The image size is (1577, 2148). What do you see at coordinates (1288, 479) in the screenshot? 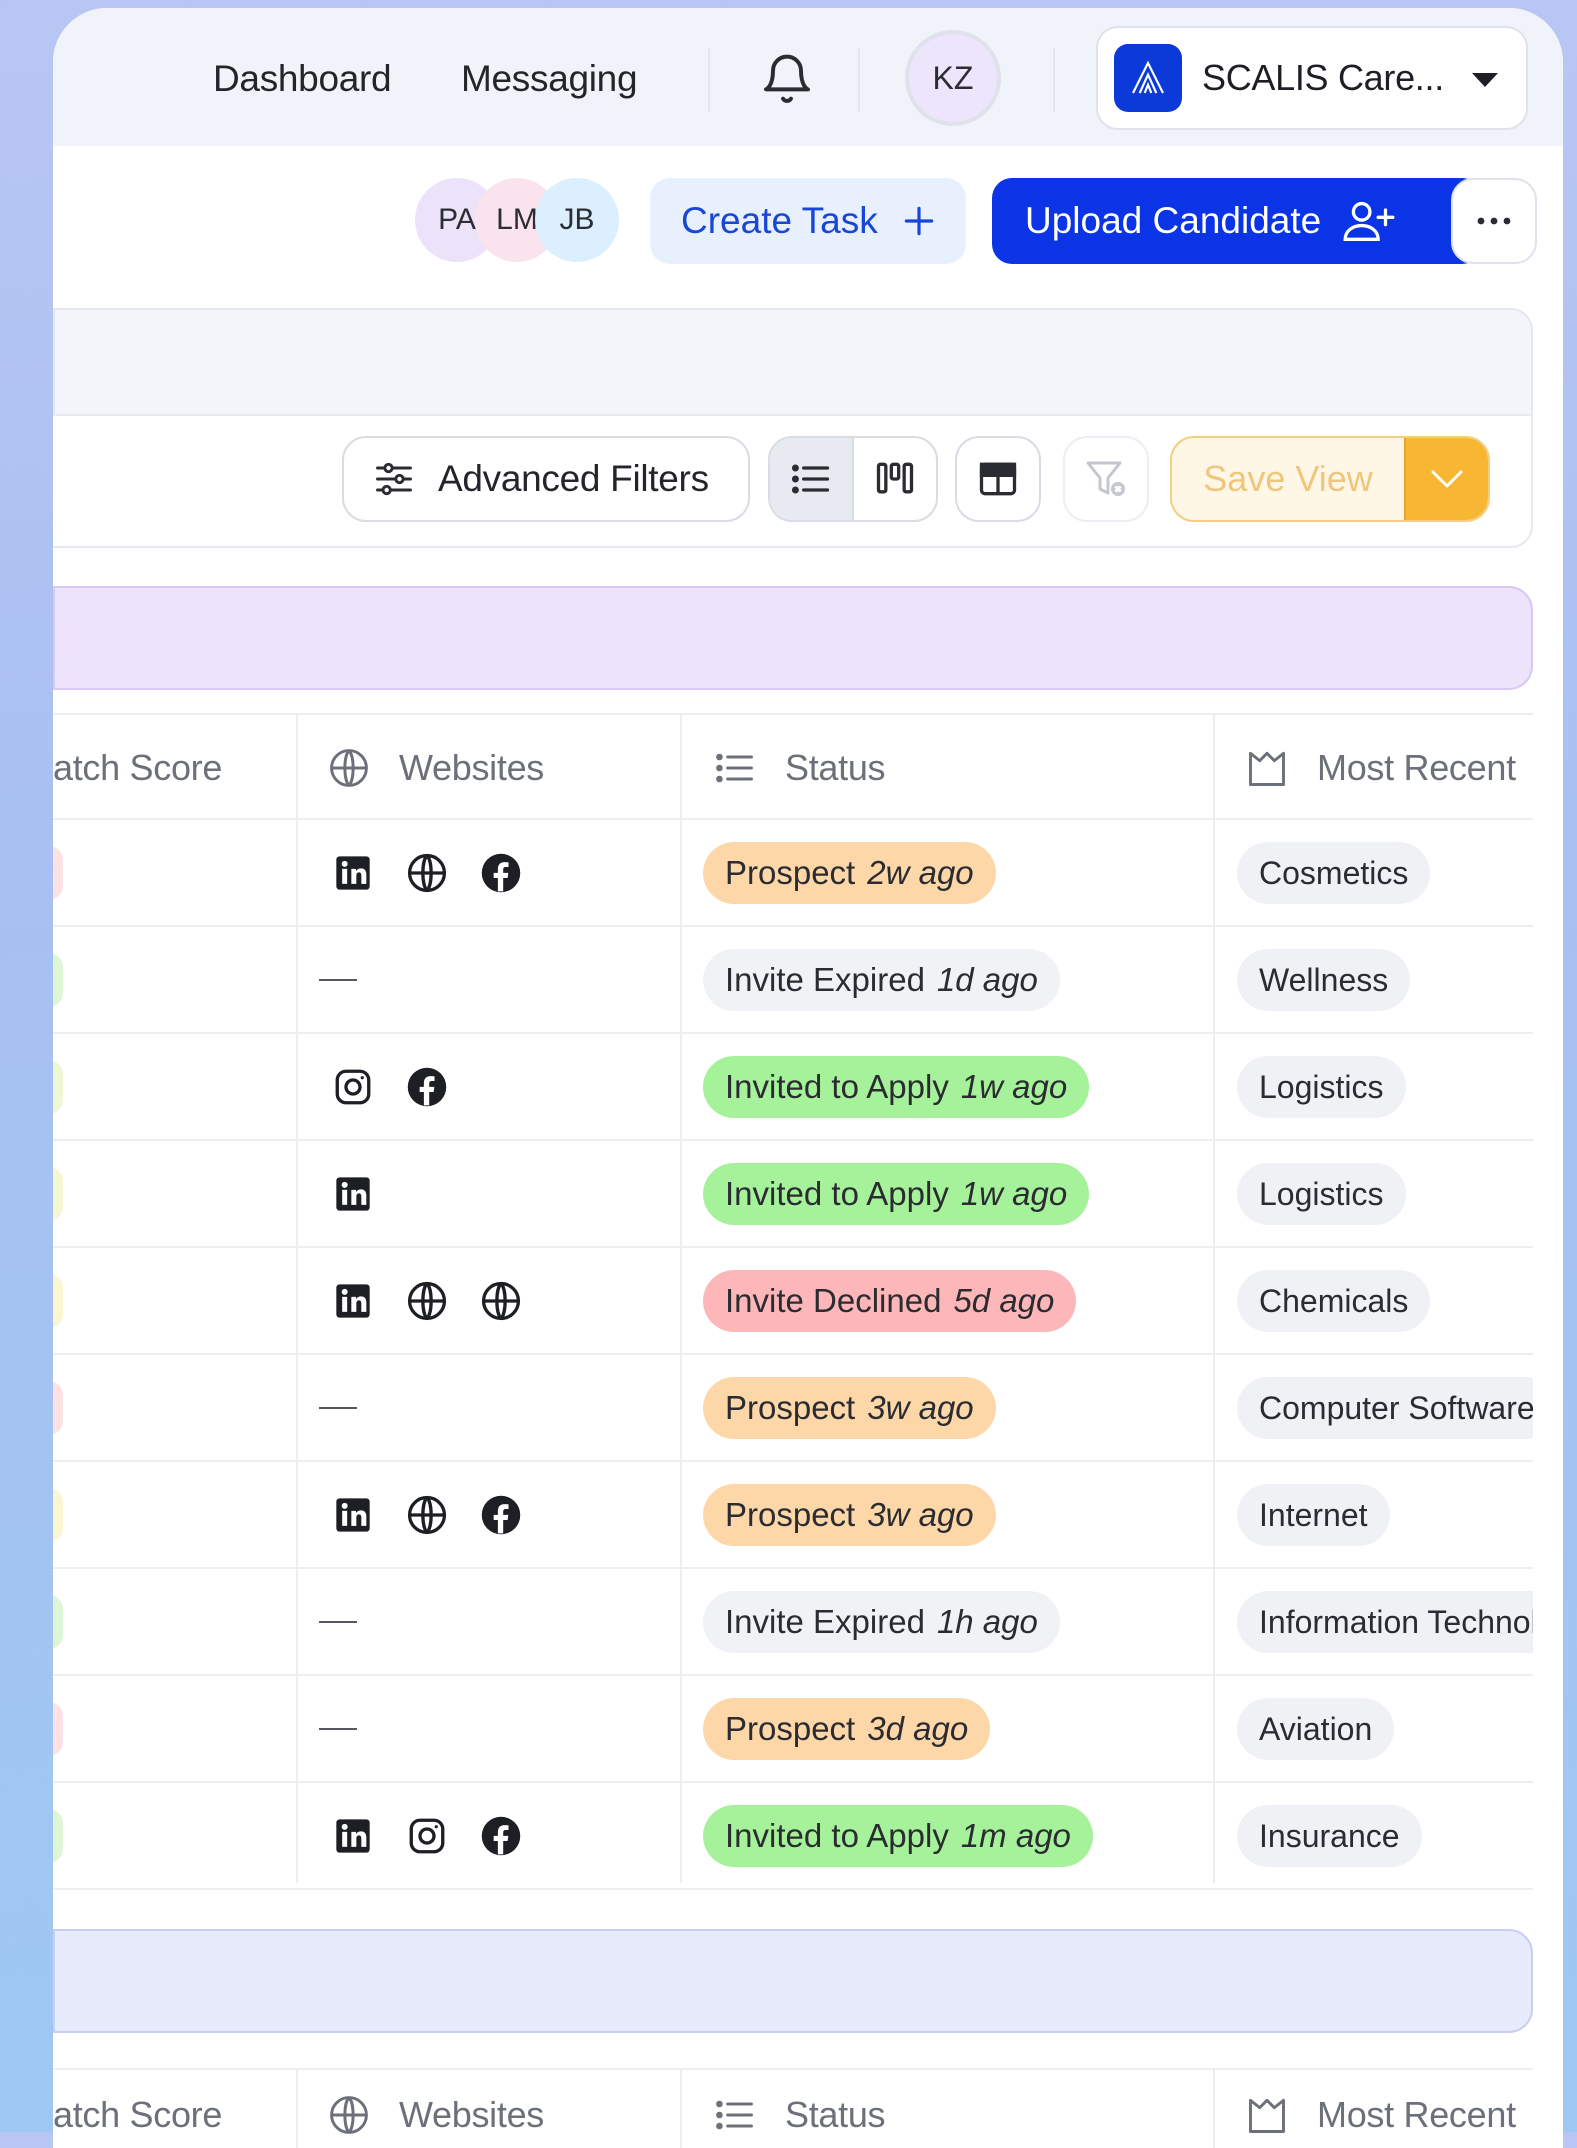
I see `save-view-button: Save View` at bounding box center [1288, 479].